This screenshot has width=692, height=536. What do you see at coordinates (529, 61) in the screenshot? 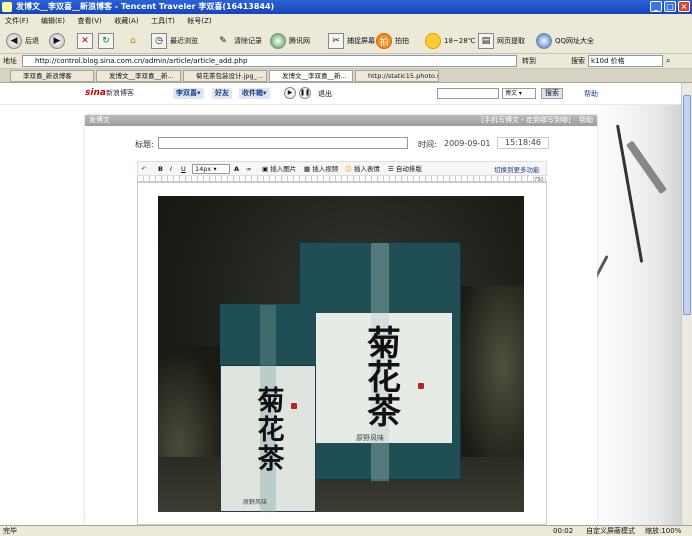
I see `go-button: 转到` at bounding box center [529, 61].